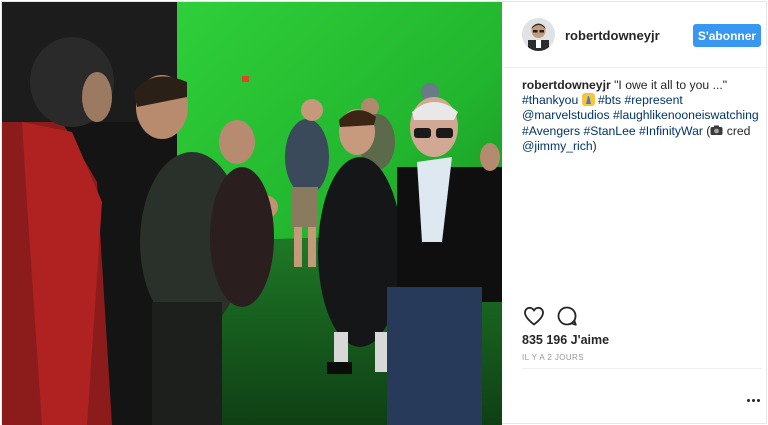 The image size is (768, 425). I want to click on post-timestamp: IL Y A 2 JOURS, so click(553, 357).